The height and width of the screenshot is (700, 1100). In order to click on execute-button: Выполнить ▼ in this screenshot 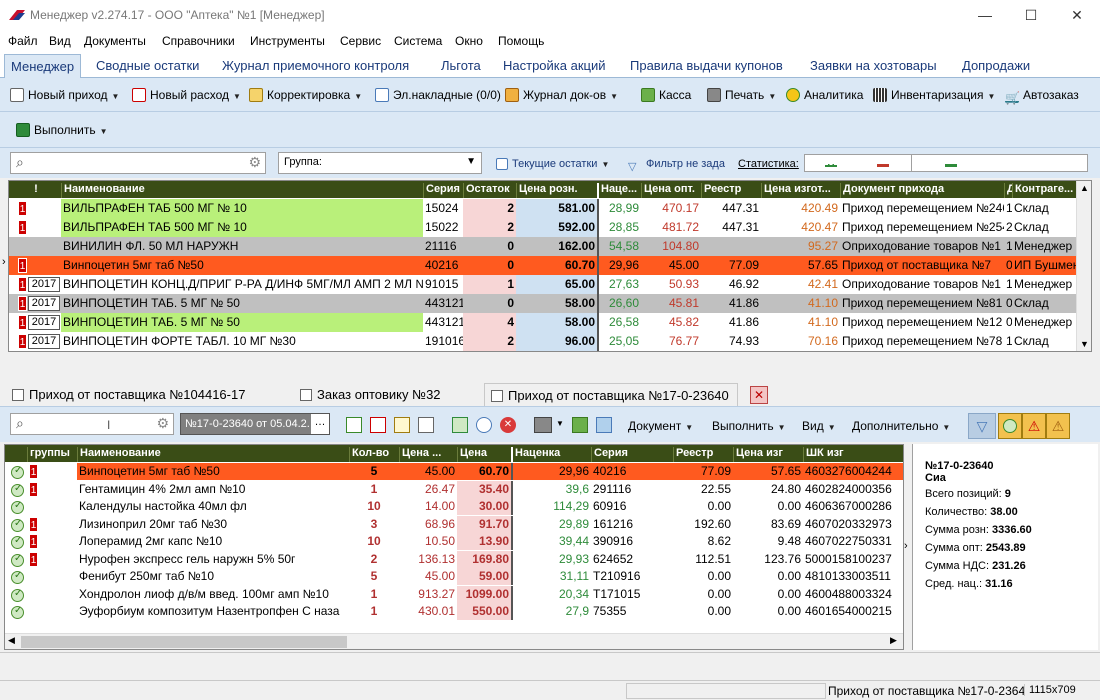, I will do `click(62, 130)`.